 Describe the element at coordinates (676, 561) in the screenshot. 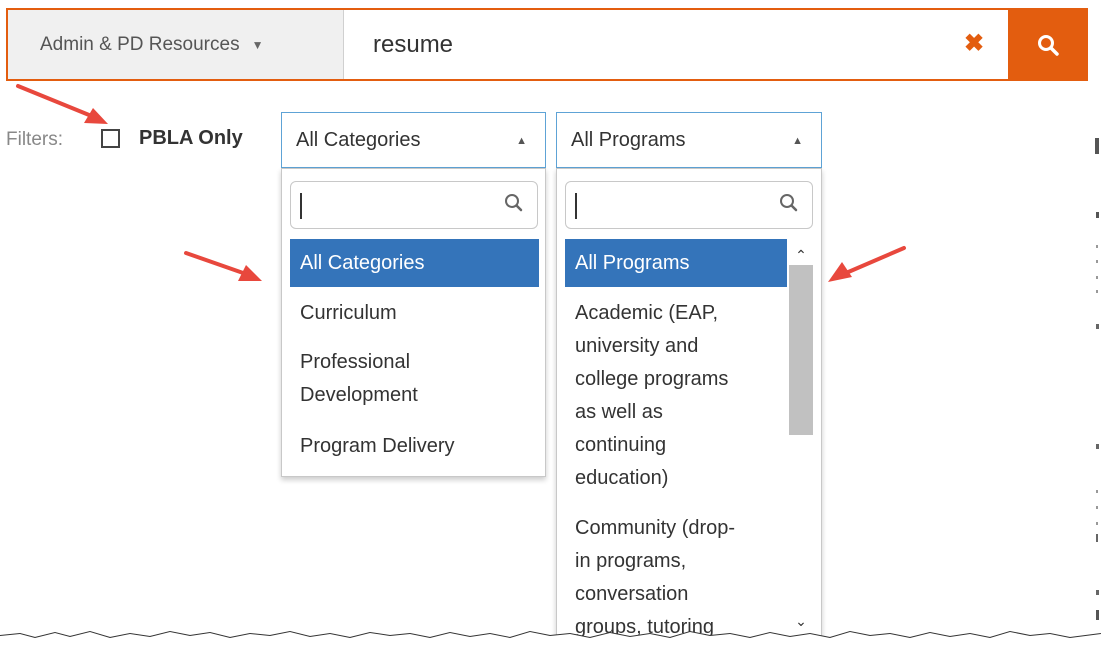

I see `program-option: in programs,` at that location.